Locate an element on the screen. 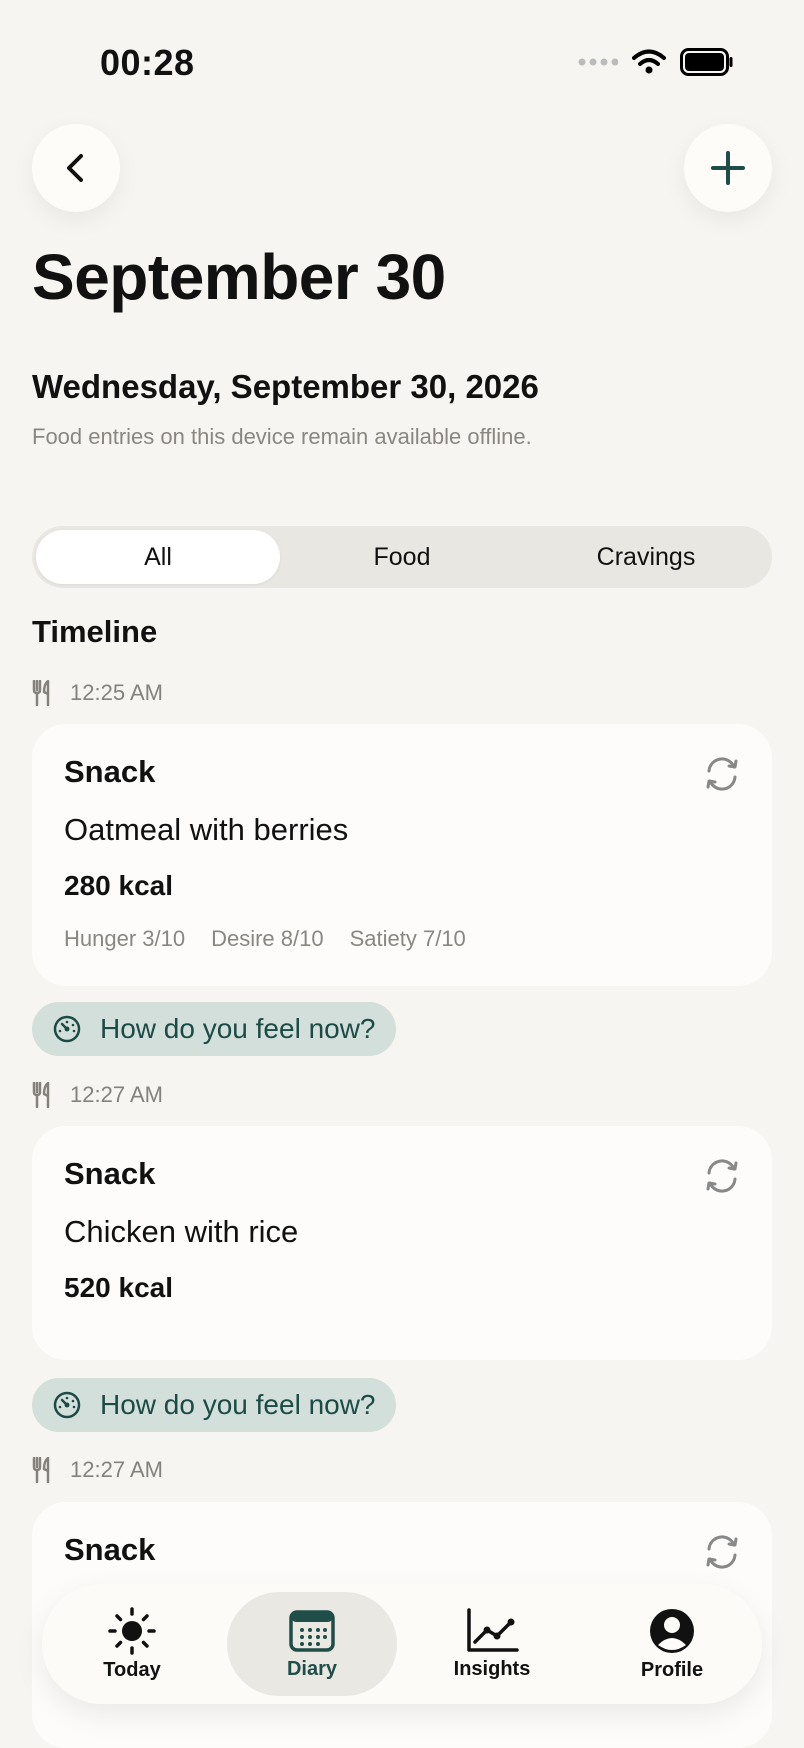 Image resolution: width=804 pixels, height=1748 pixels. filter-segmented-control: All Food Cravings is located at coordinates (402, 557).